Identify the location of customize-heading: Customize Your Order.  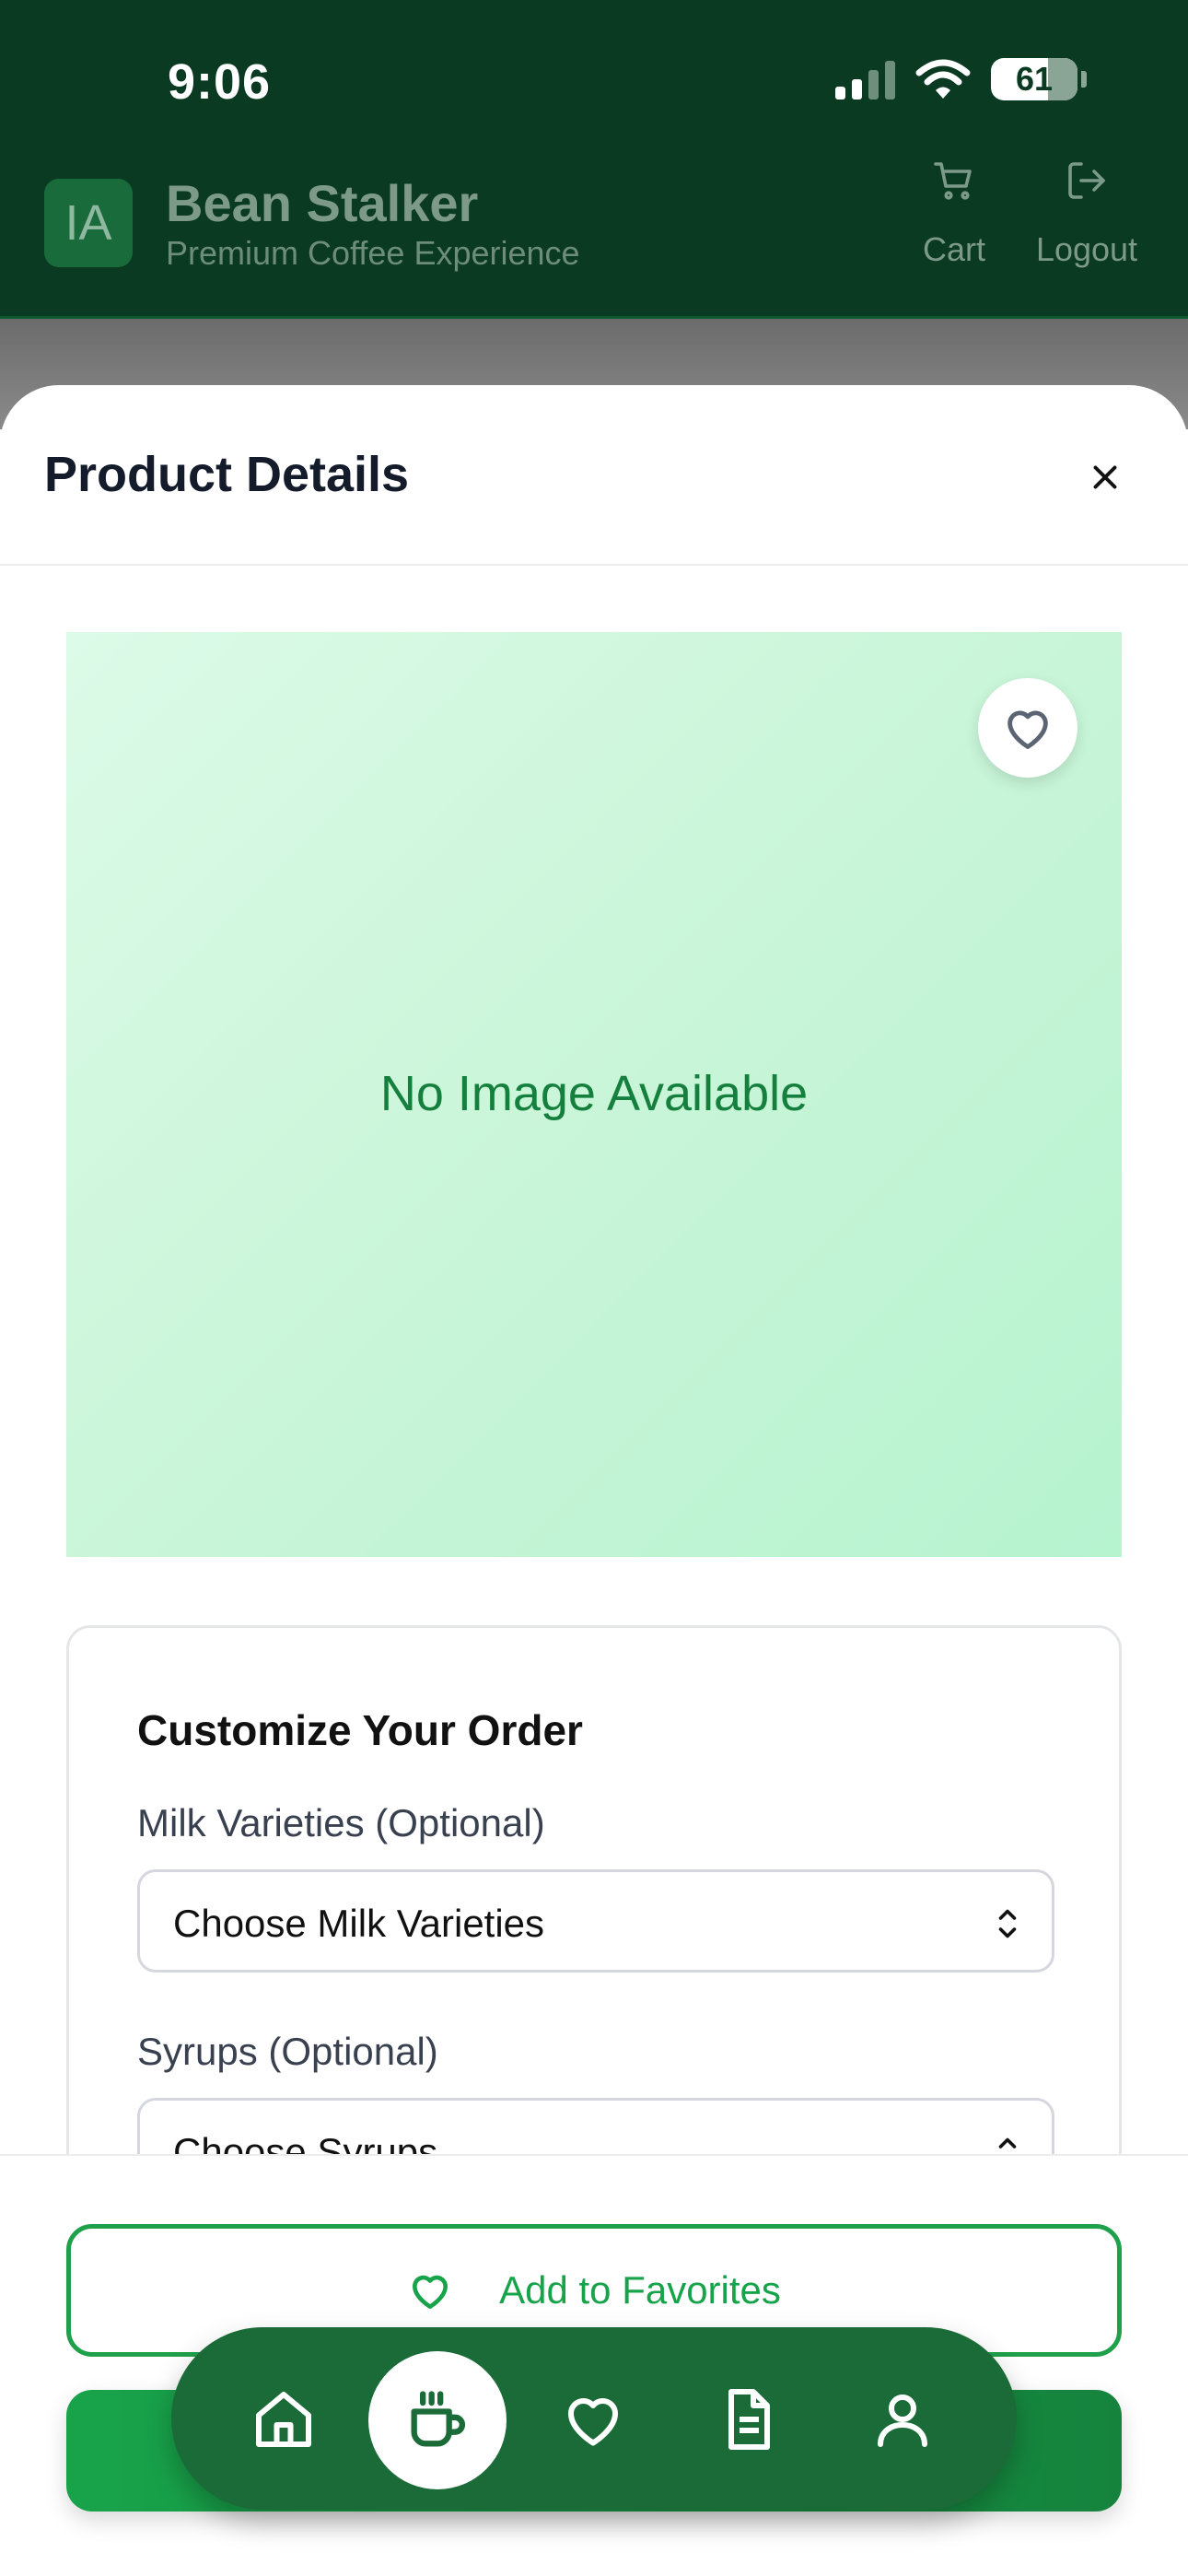
(360, 1730).